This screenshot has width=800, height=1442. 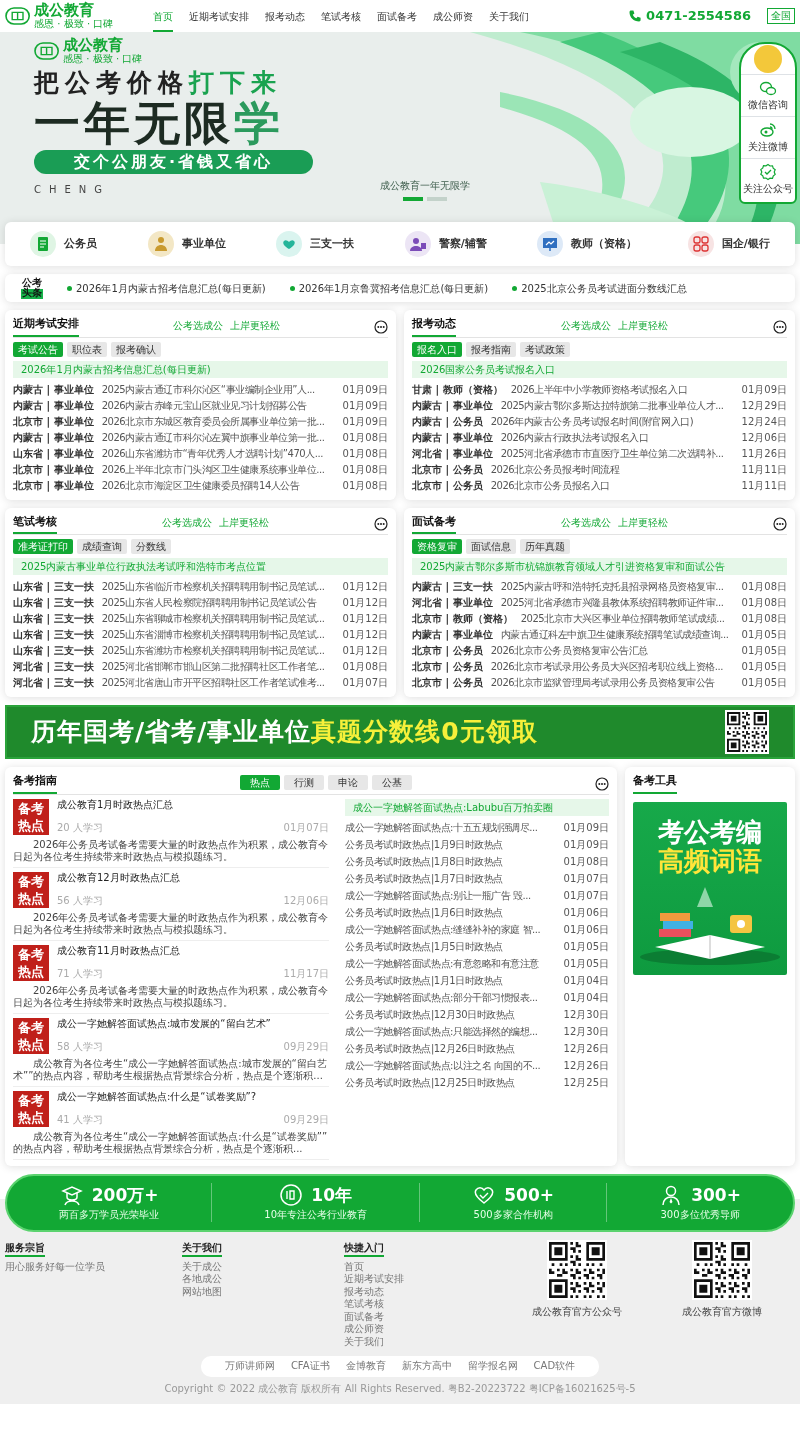 What do you see at coordinates (450, 964) in the screenshot?
I see `news-link: 成公一字她解答面试热点:有意忽略和有意注意` at bounding box center [450, 964].